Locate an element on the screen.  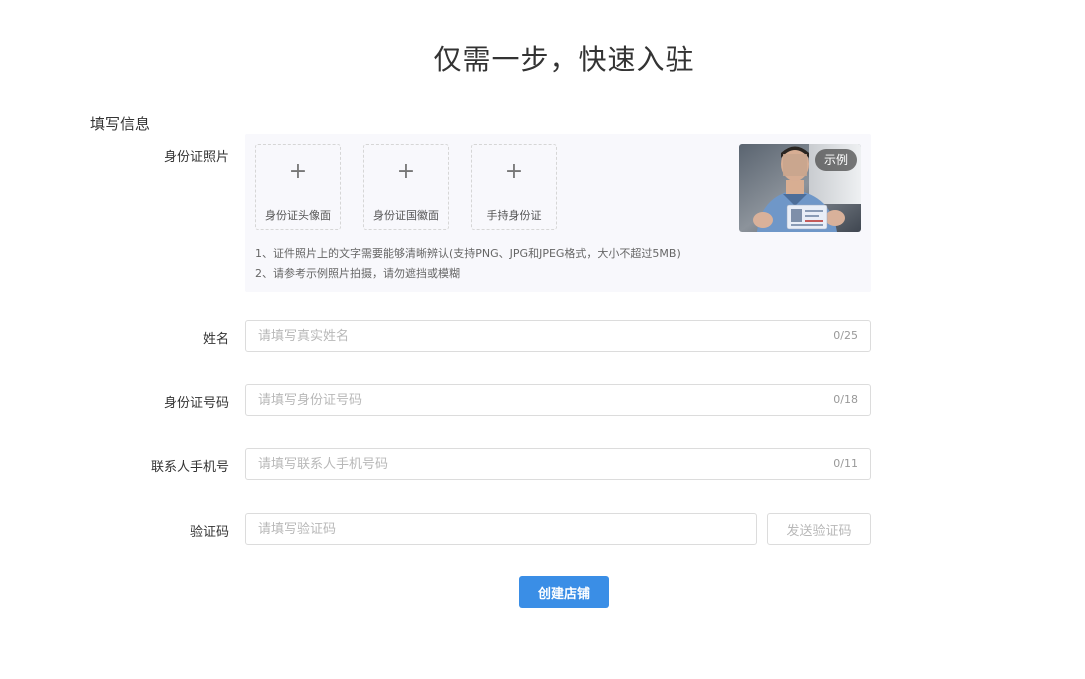
upload-id-back-button: + 身份证国徽面 is located at coordinates (406, 187).